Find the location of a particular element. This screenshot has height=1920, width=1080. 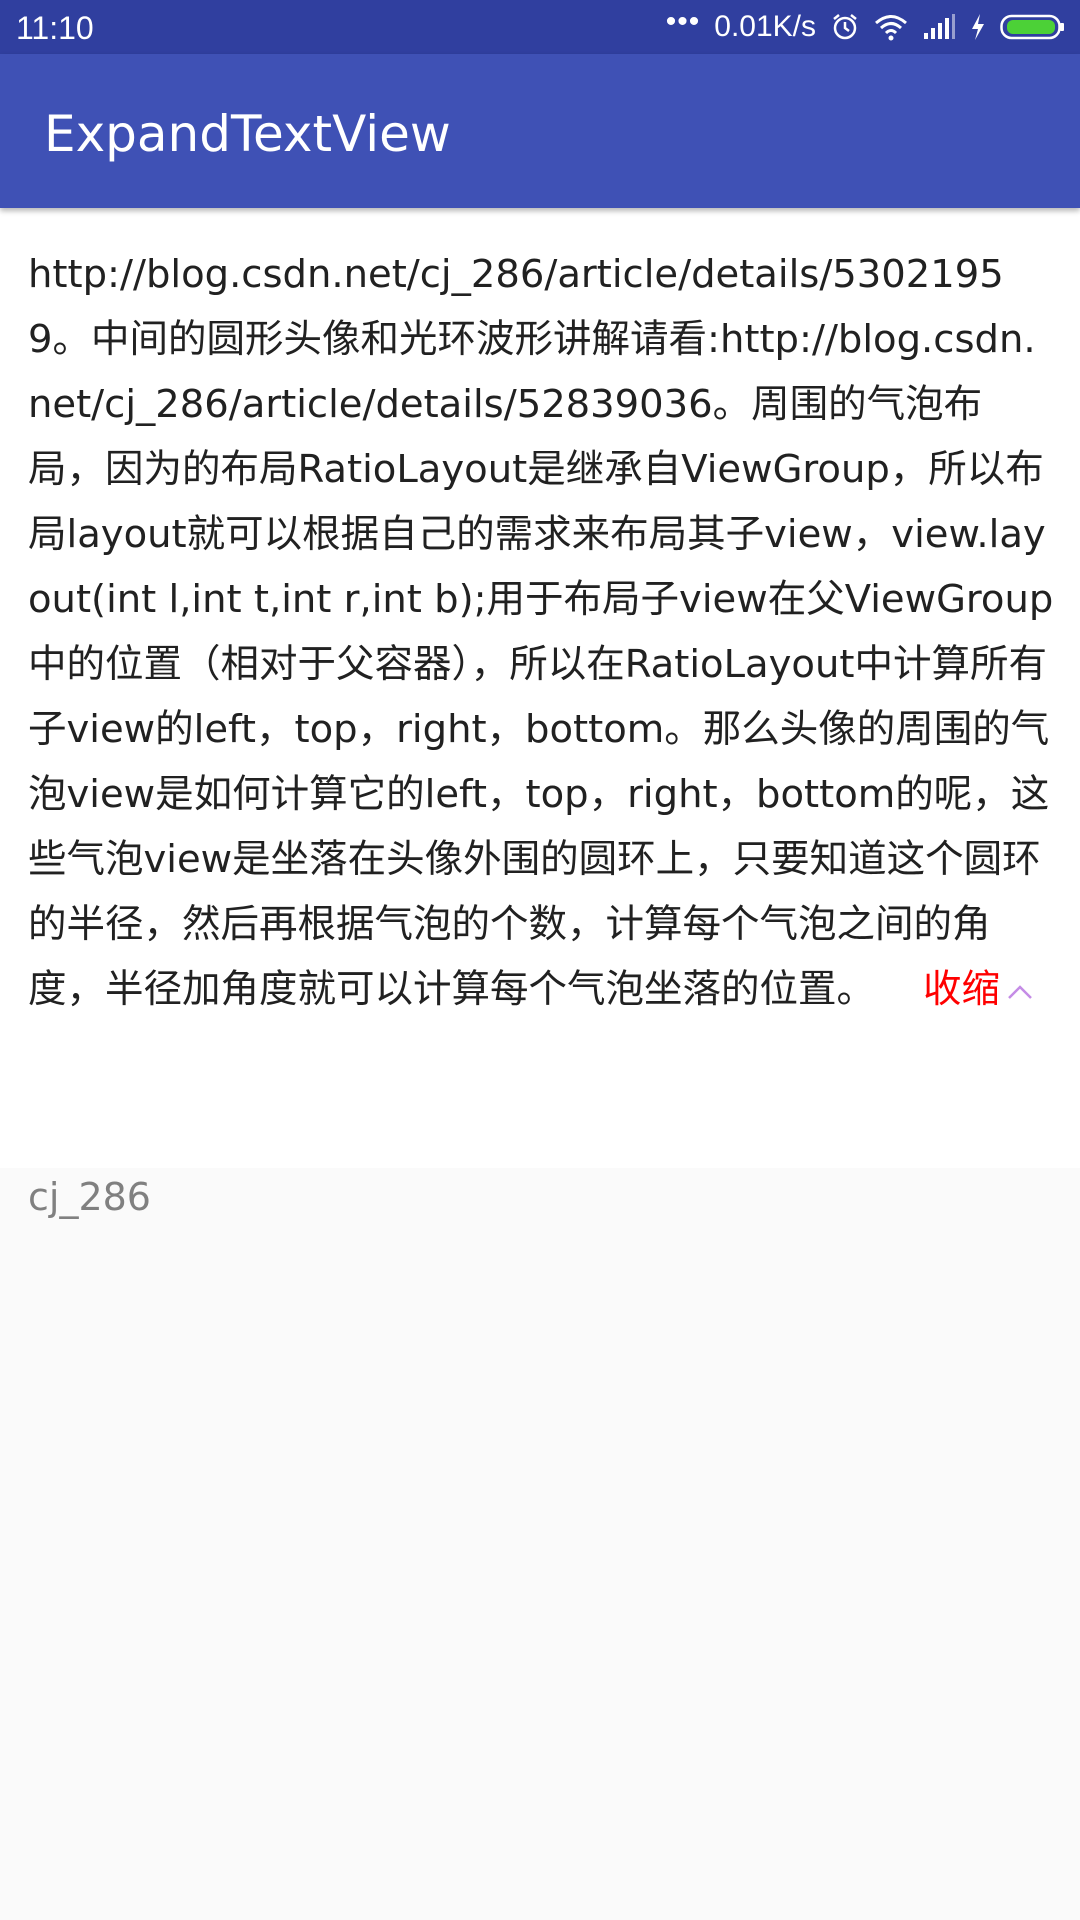

network-speed: 0.01K/s is located at coordinates (765, 26).